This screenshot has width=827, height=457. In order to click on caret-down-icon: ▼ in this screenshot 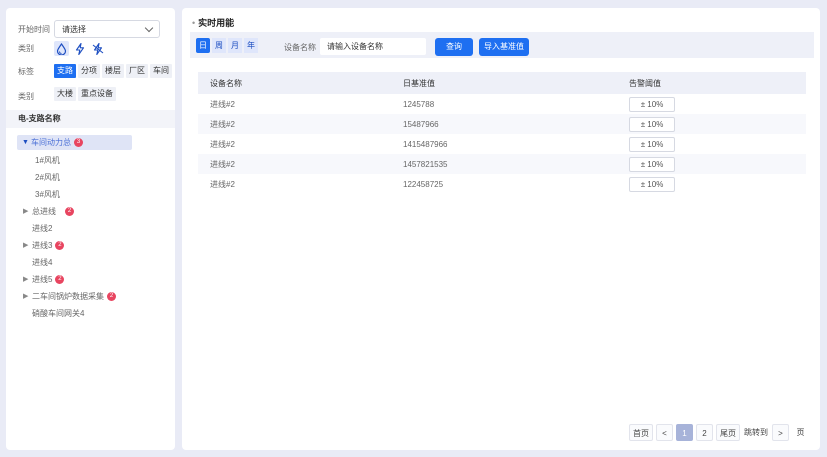, I will do `click(25, 142)`.